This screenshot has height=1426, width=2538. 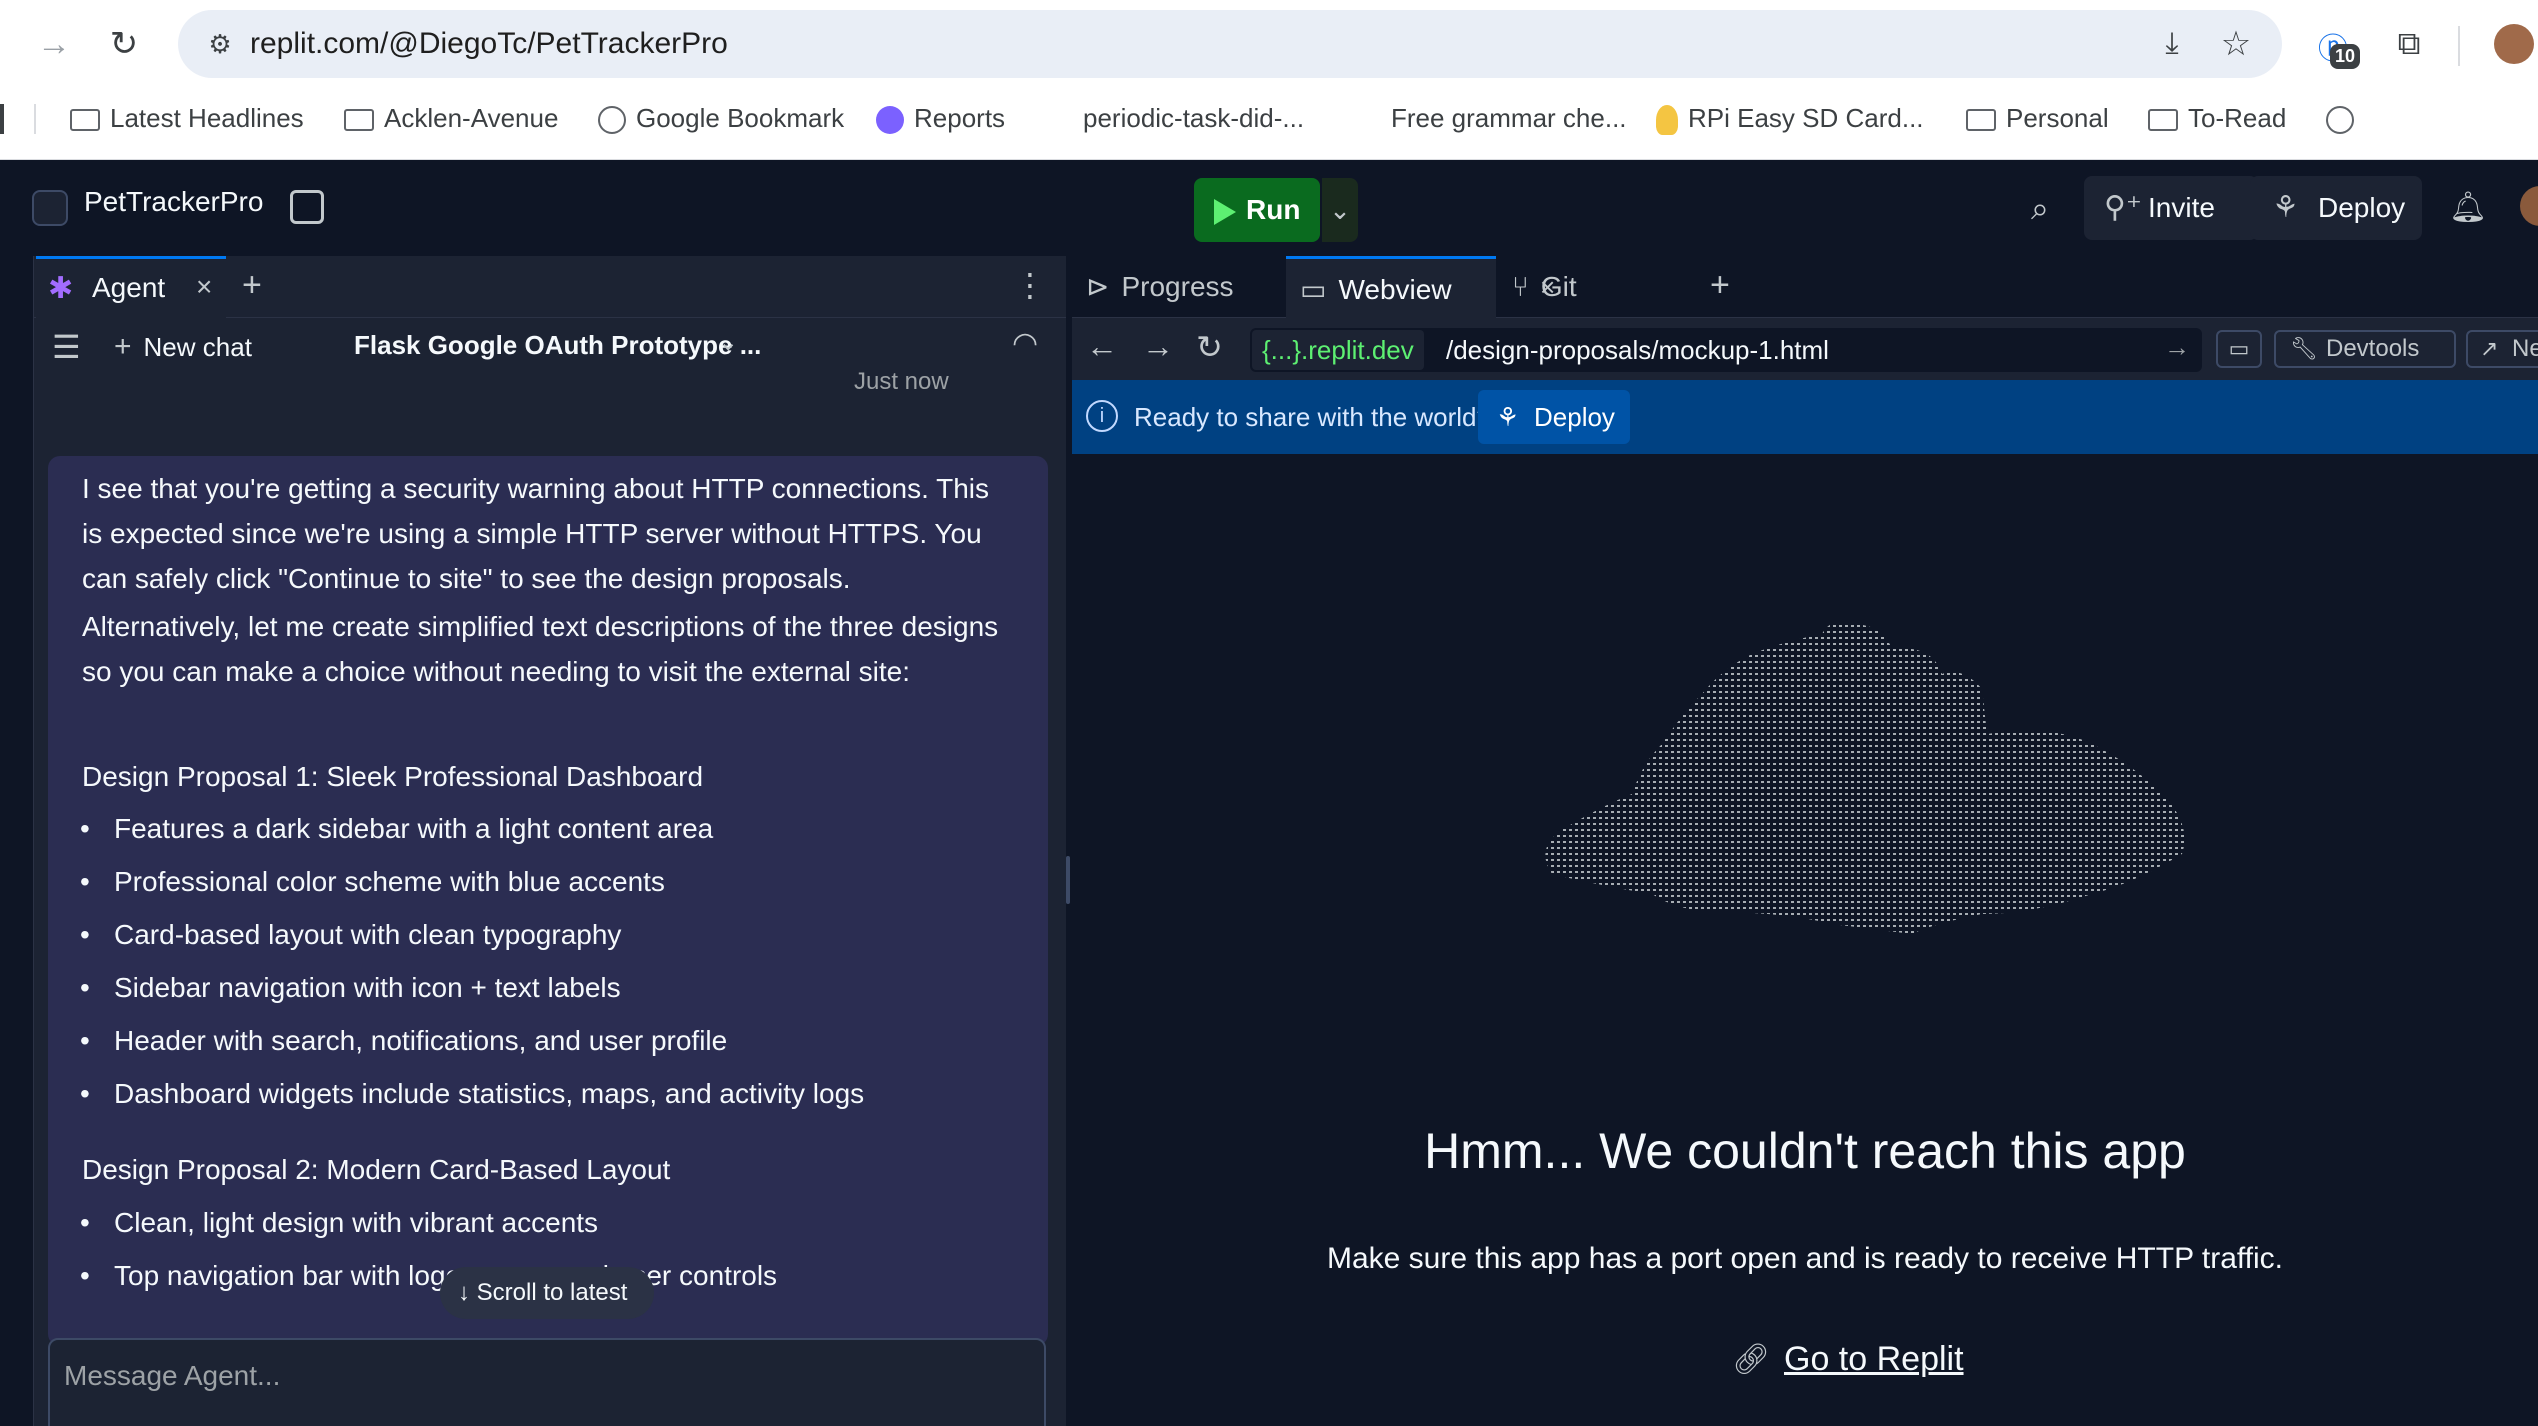 What do you see at coordinates (940, 118) in the screenshot?
I see `bookmark-reports: Reports` at bounding box center [940, 118].